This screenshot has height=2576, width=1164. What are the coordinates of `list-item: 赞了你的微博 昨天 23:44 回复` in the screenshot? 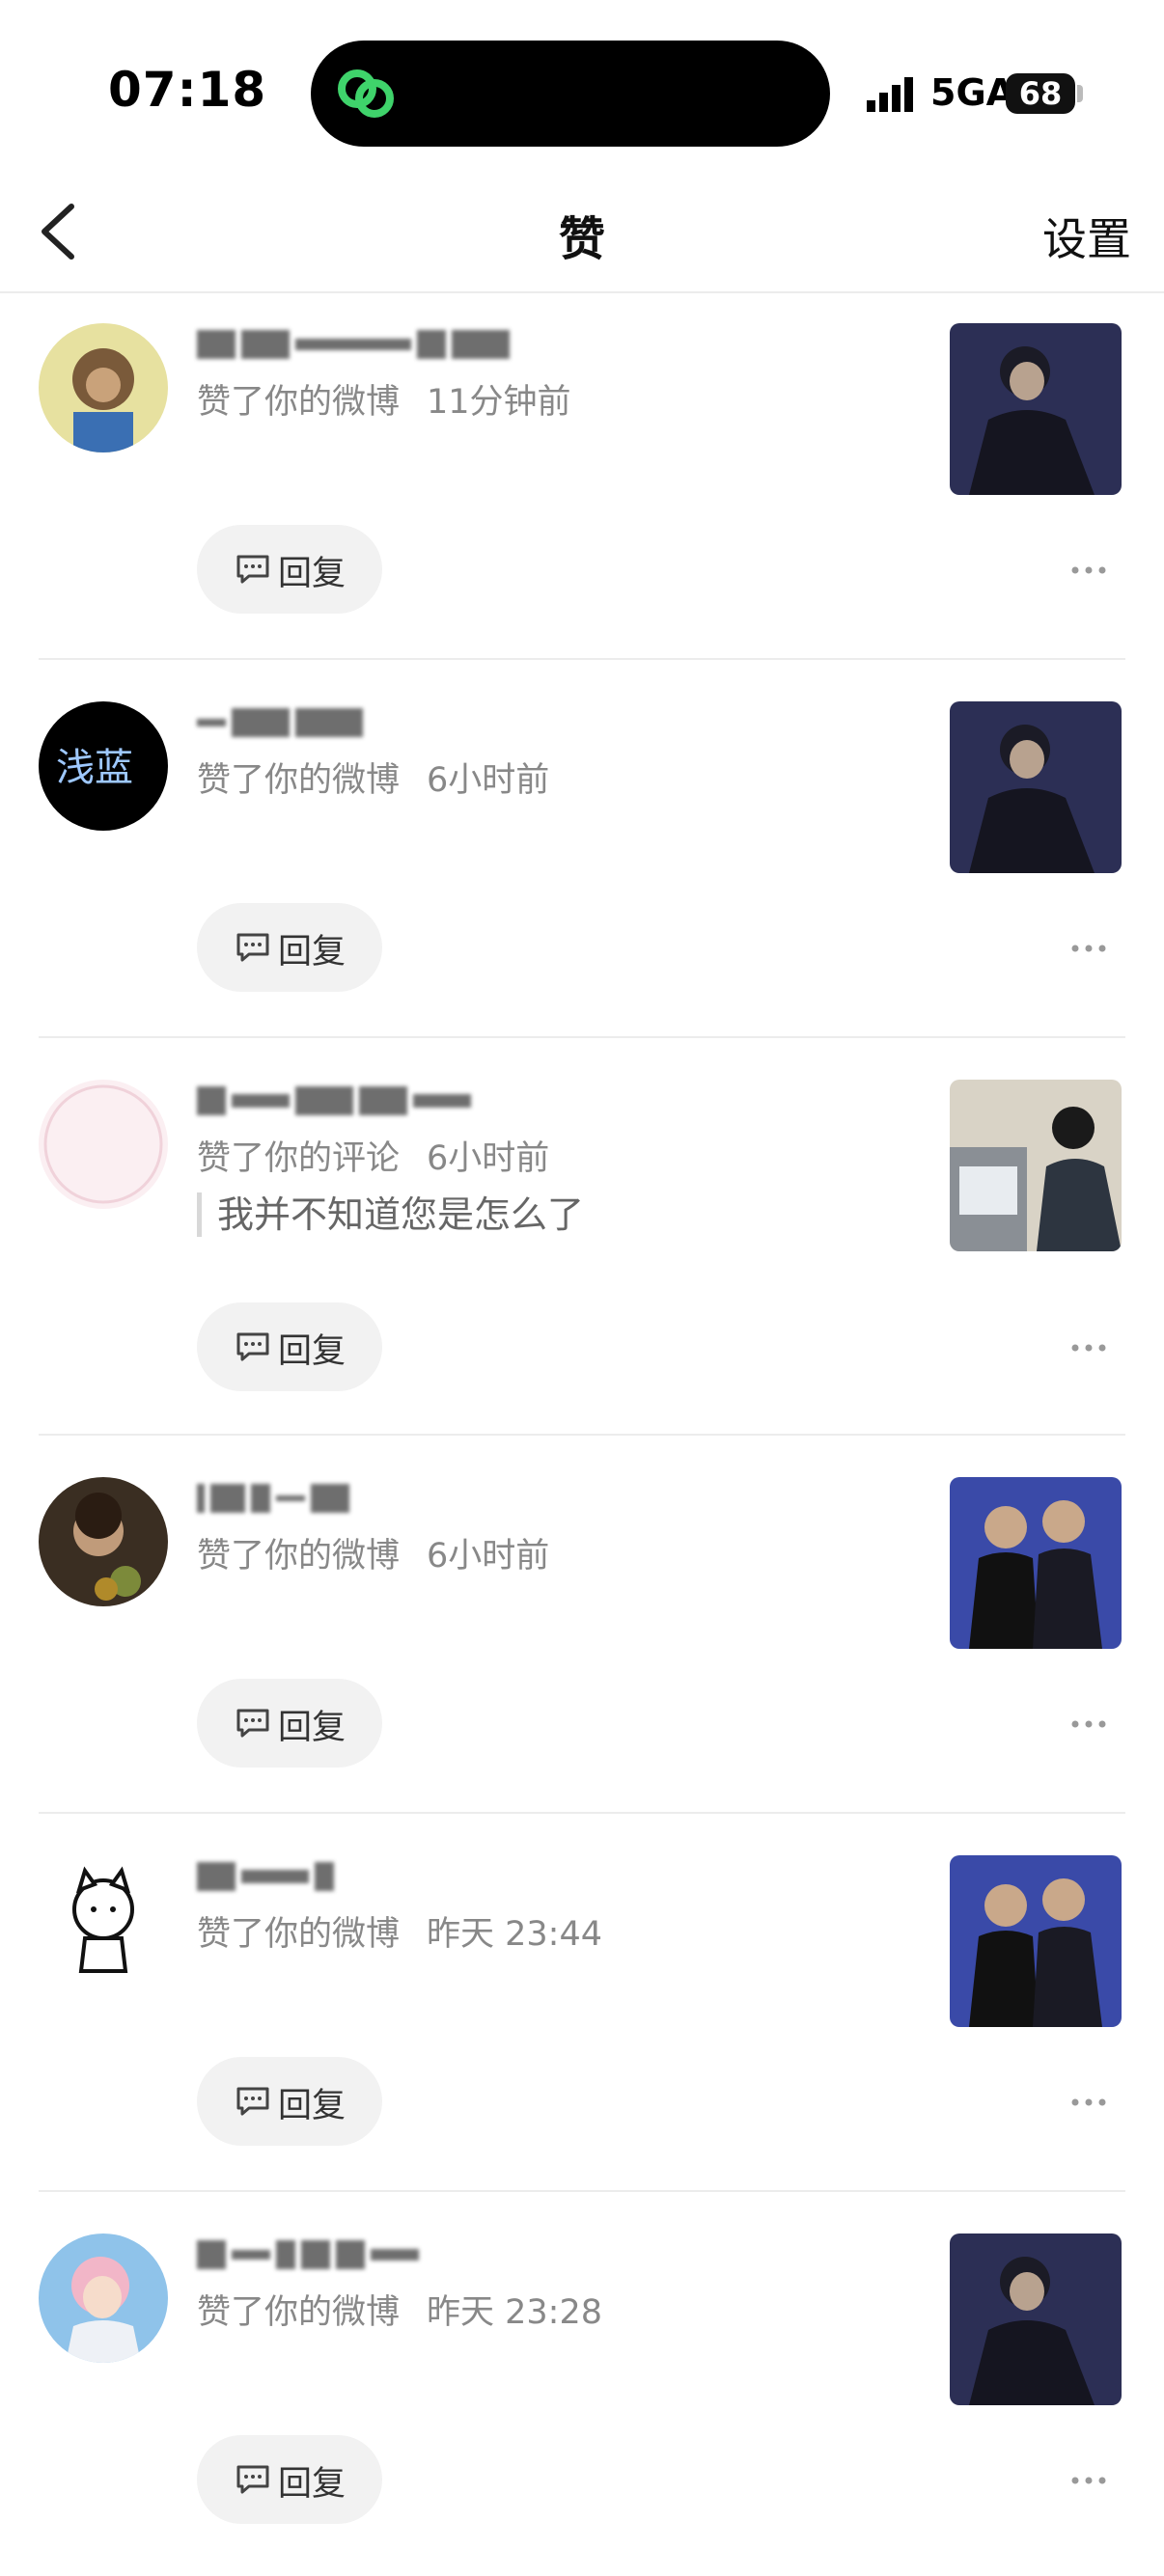 It's located at (582, 2010).